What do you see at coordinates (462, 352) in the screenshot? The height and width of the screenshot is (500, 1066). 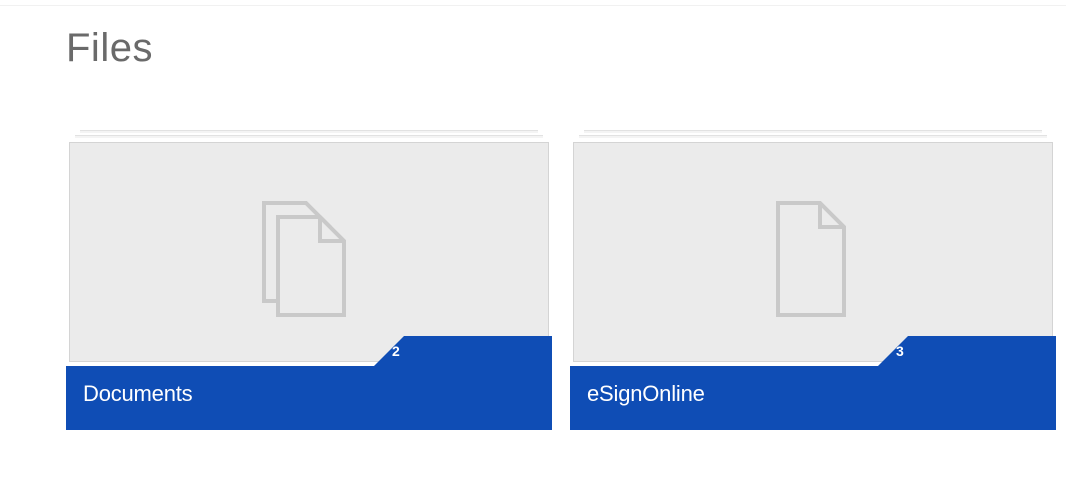 I see `item-count-badge: 2` at bounding box center [462, 352].